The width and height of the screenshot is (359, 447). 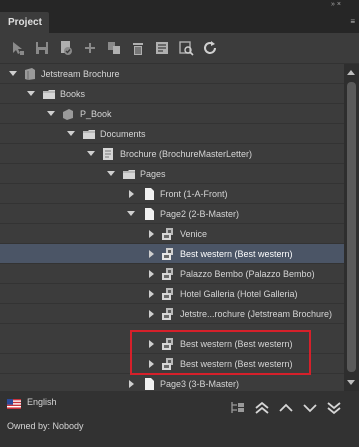 What do you see at coordinates (186, 48) in the screenshot?
I see `preview-icon` at bounding box center [186, 48].